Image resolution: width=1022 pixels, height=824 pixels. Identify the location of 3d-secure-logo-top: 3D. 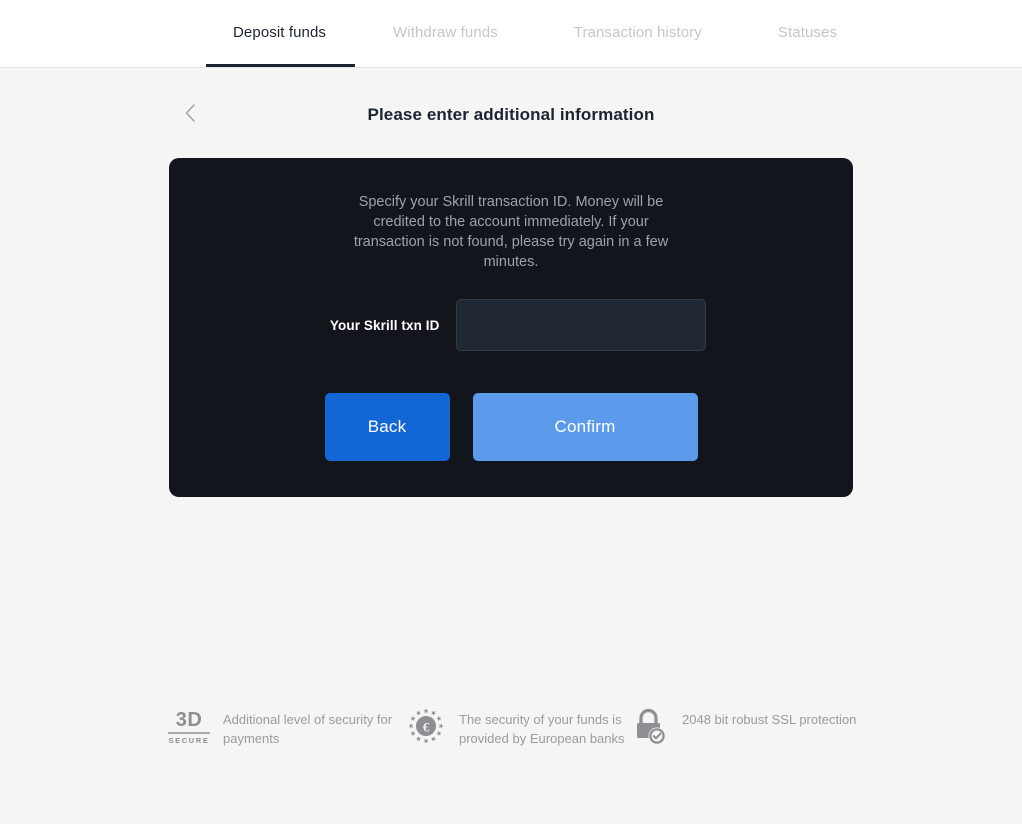
(189, 722).